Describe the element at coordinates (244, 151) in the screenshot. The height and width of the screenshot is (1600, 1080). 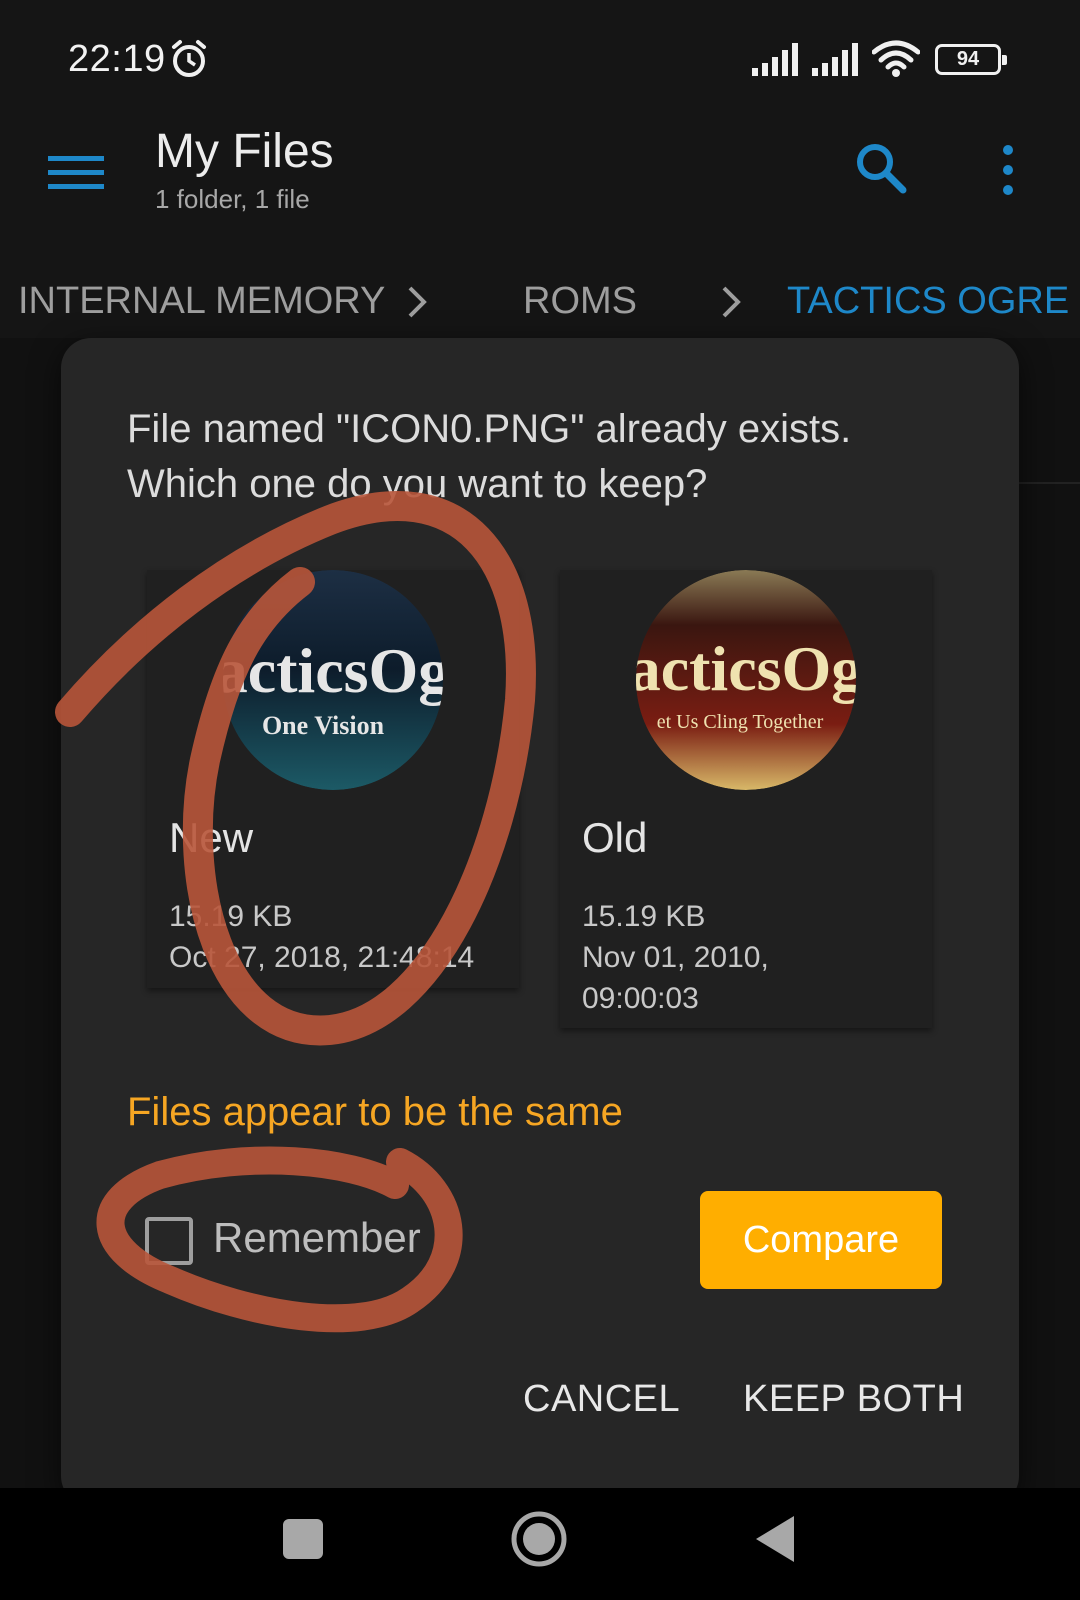
I see `app-title: My Files` at that location.